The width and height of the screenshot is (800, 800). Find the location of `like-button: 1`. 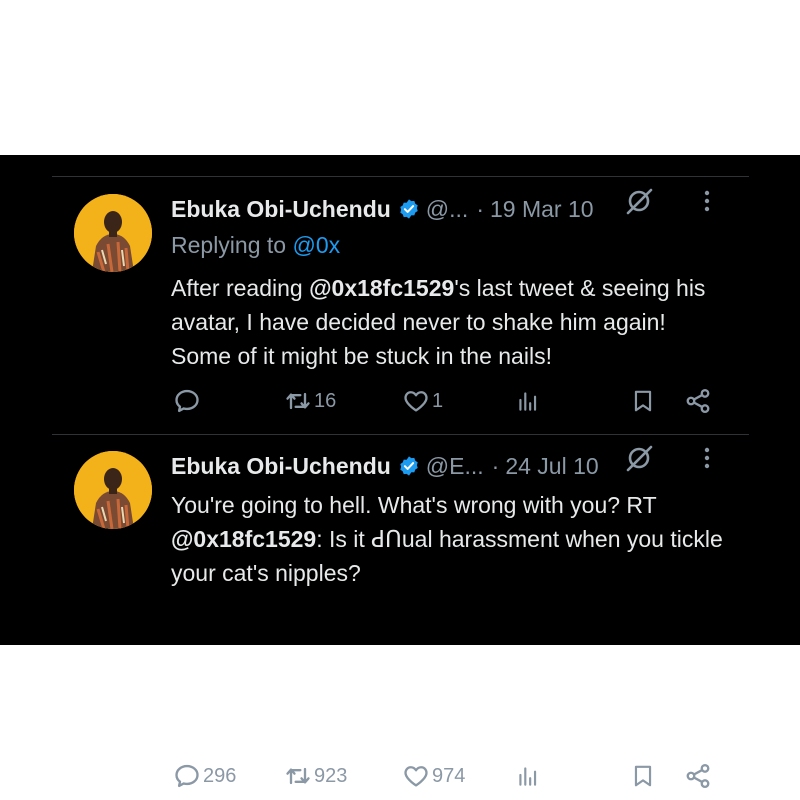

like-button: 1 is located at coordinates (421, 401).